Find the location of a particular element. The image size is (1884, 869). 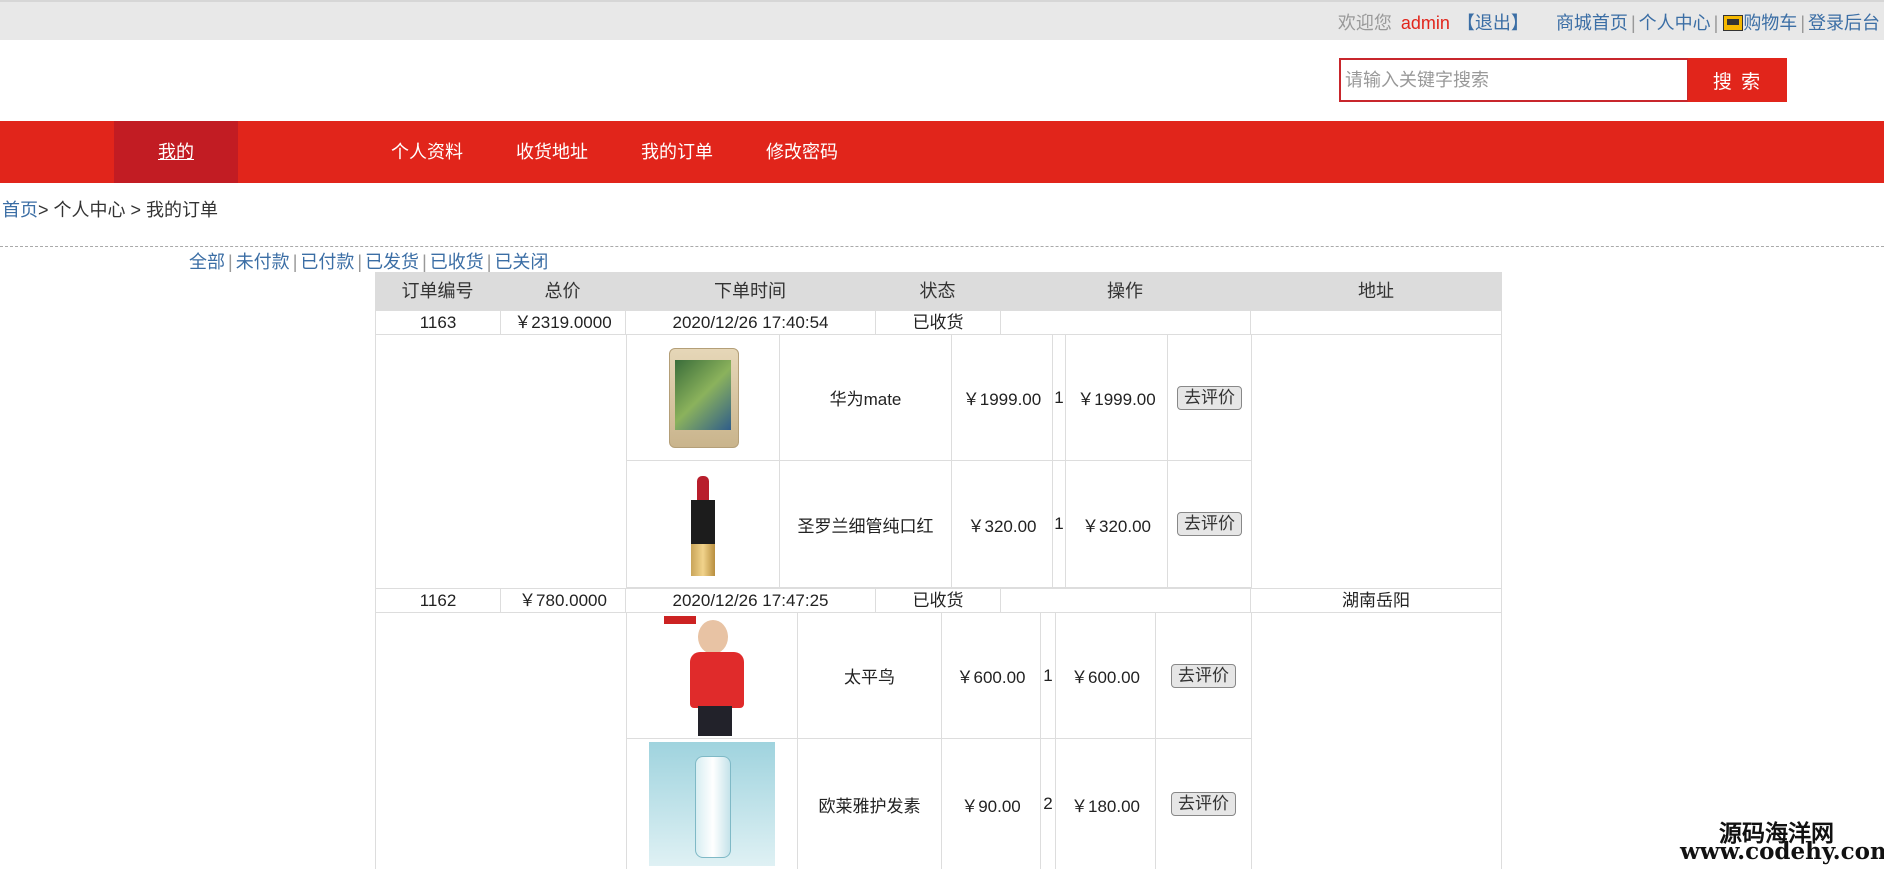

username: admin is located at coordinates (1425, 23).